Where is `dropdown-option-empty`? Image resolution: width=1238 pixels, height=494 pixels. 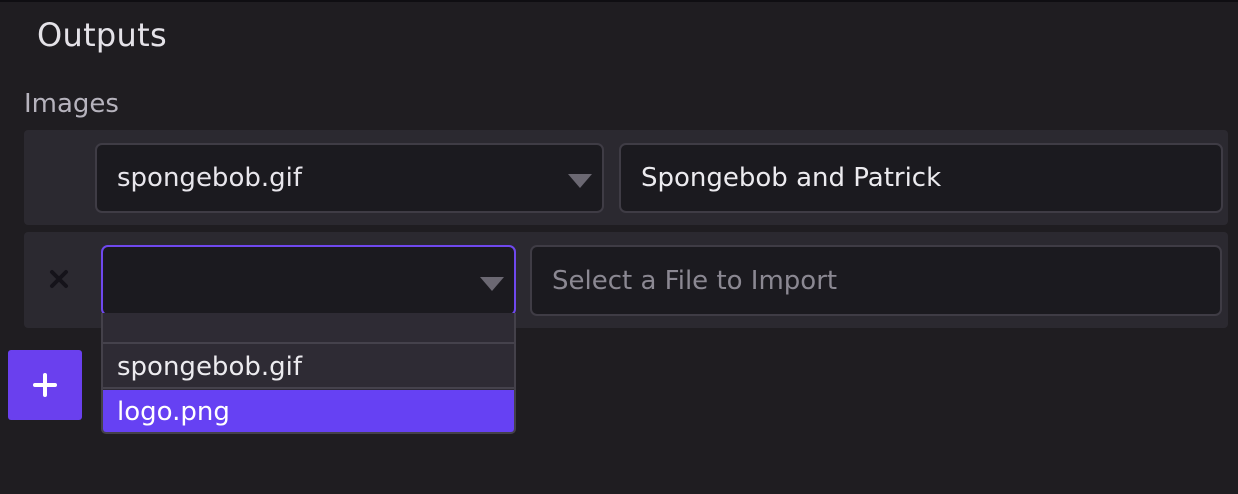 dropdown-option-empty is located at coordinates (308, 328).